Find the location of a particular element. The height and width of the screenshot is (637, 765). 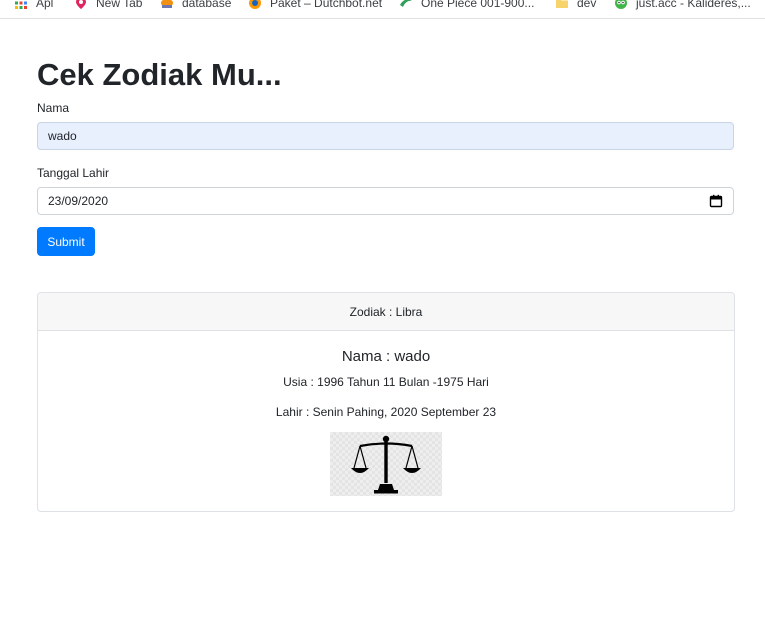

card-header: Zodiak : Libra is located at coordinates (386, 312).